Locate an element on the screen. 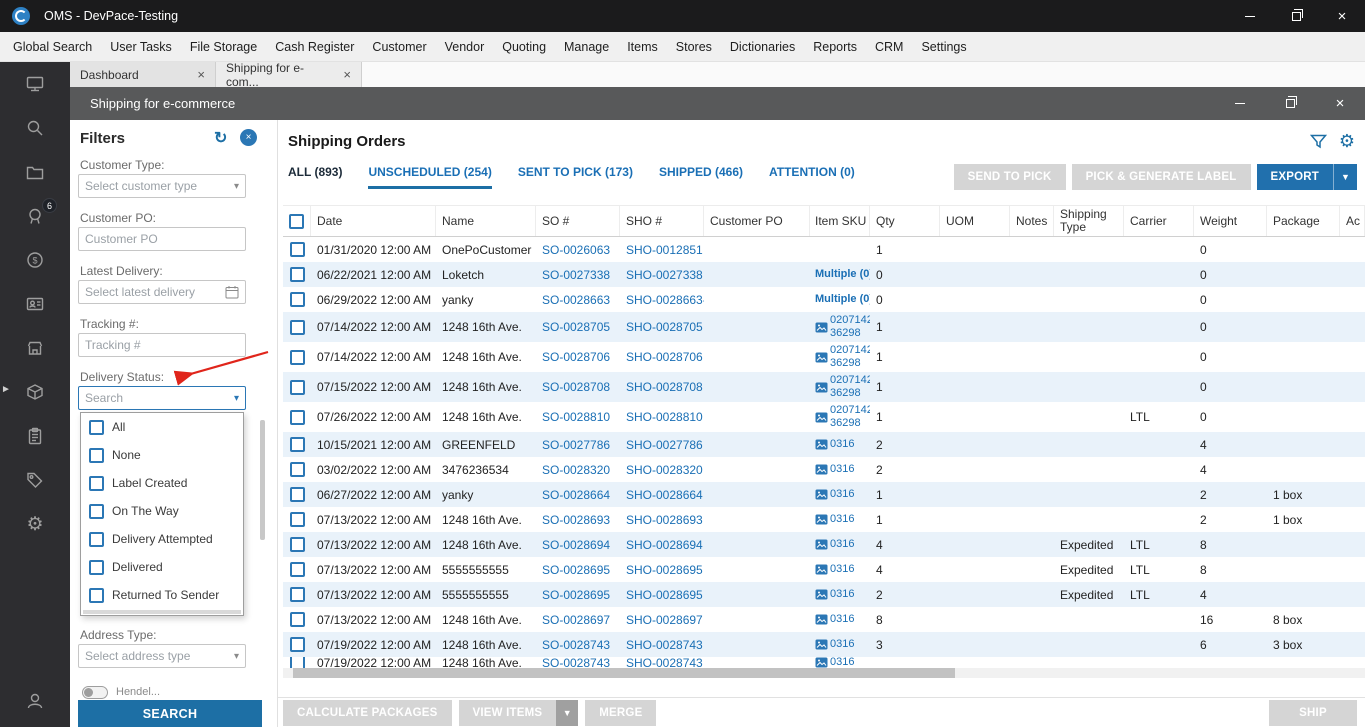  dropdown-option: All is located at coordinates (162, 427).